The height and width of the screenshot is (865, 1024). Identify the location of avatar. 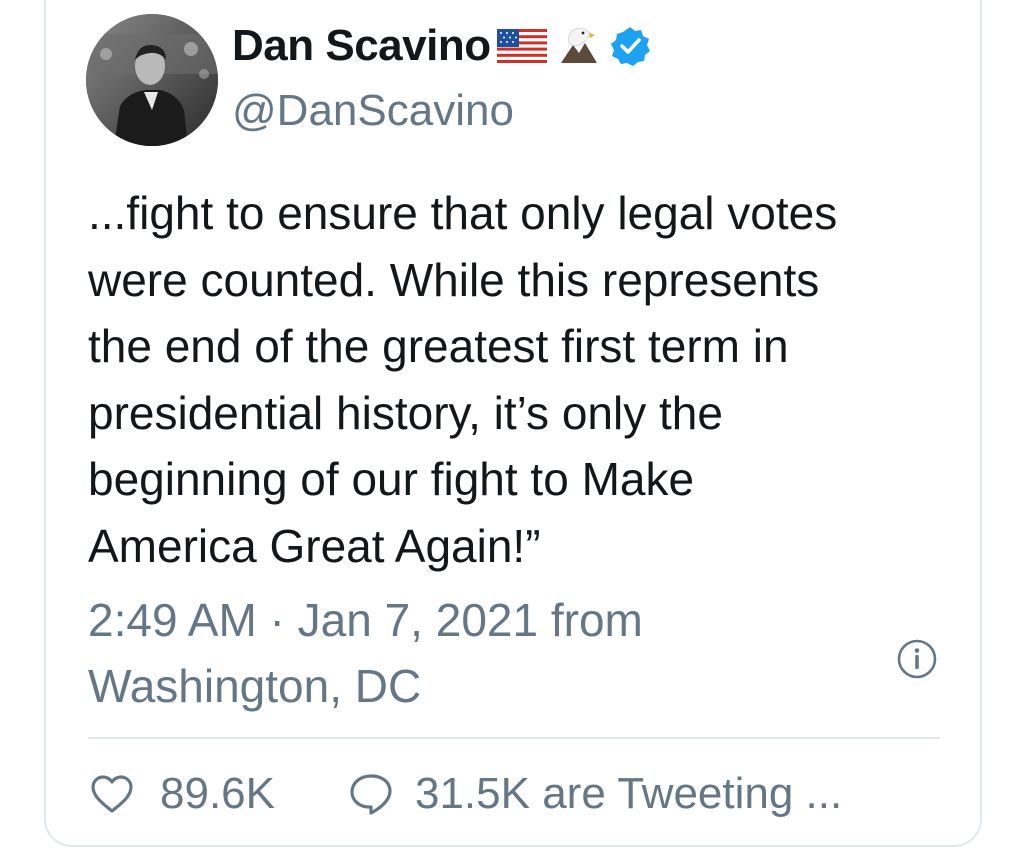
(152, 80).